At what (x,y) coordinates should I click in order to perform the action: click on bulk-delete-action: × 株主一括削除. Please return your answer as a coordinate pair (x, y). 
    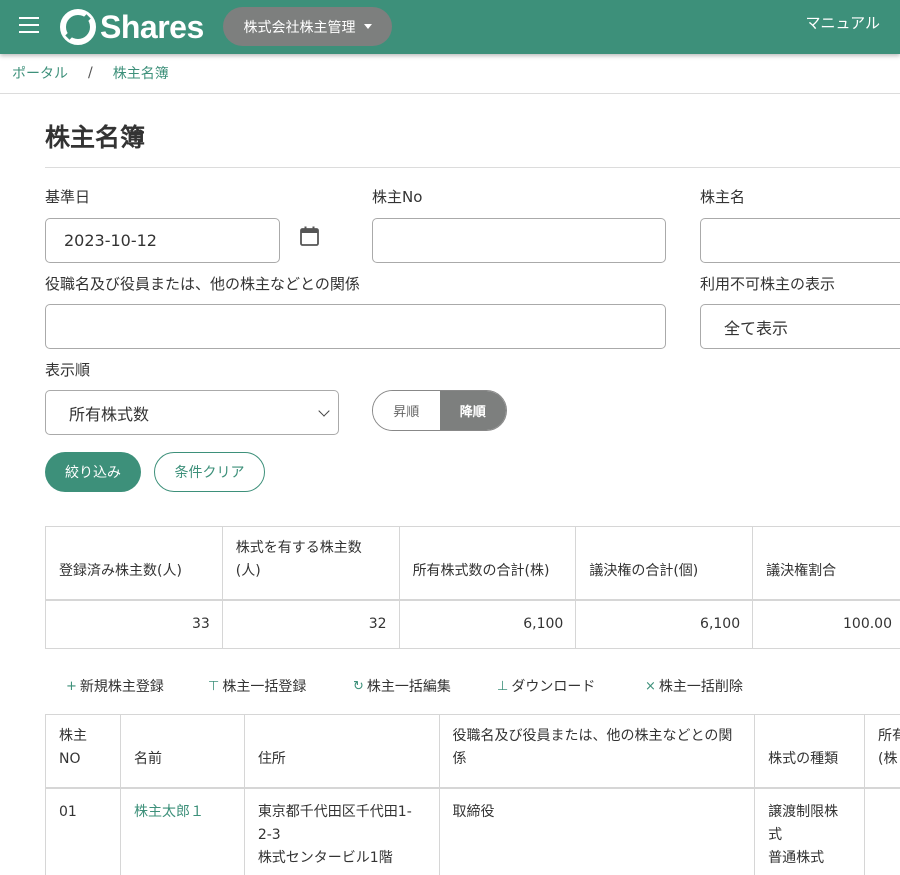
    Looking at the image, I should click on (694, 686).